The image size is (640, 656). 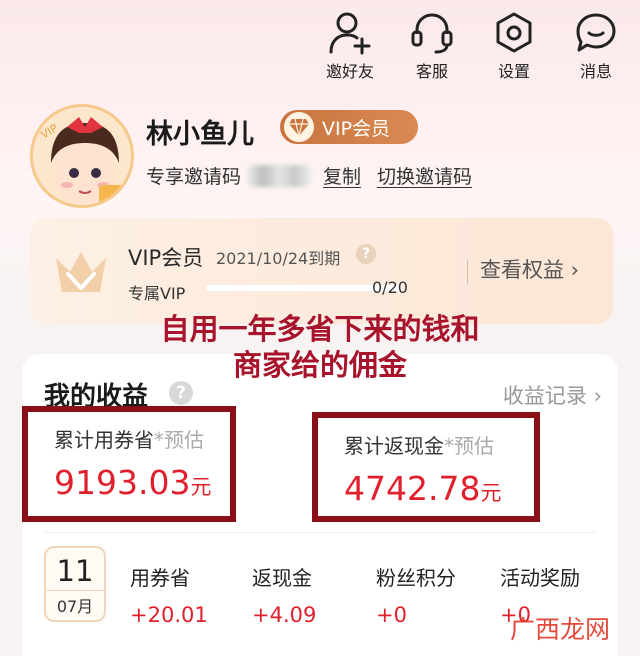 I want to click on vip-badge: VIP会员, so click(x=349, y=127).